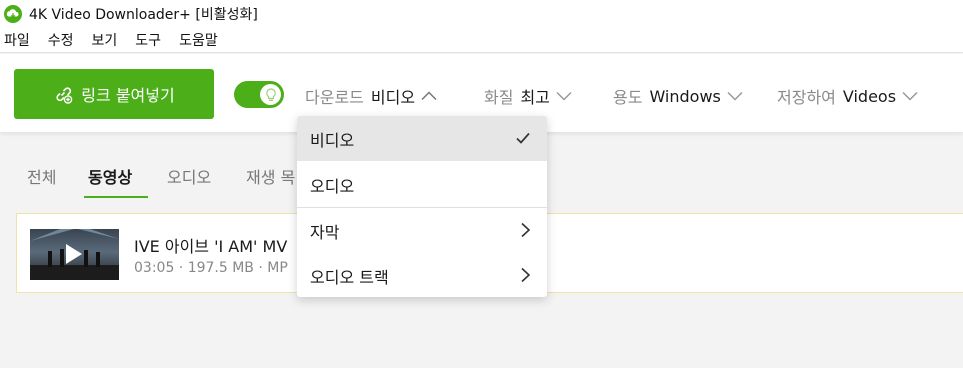  I want to click on save-location-selector: 저장하여 Videos, so click(847, 96).